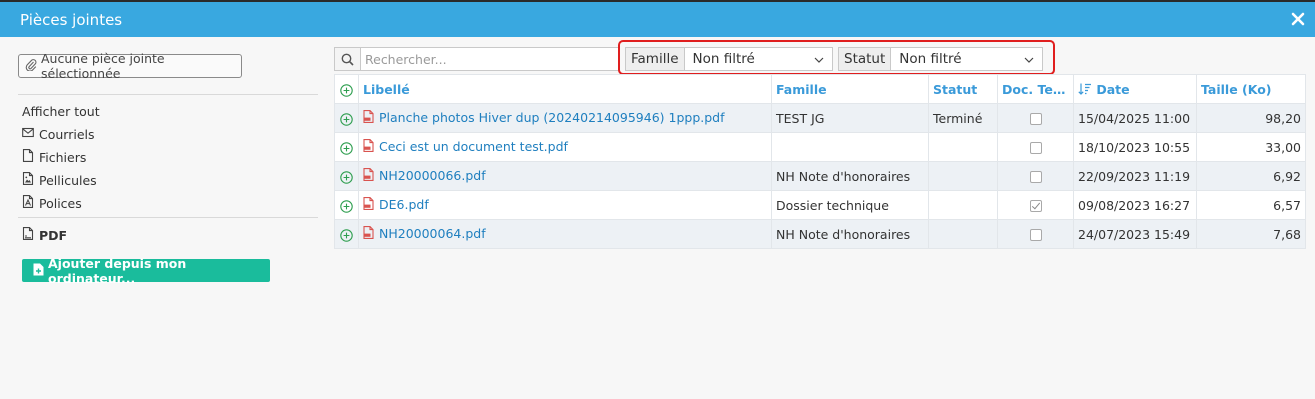 Image resolution: width=1315 pixels, height=399 pixels. I want to click on search-icon, so click(348, 59).